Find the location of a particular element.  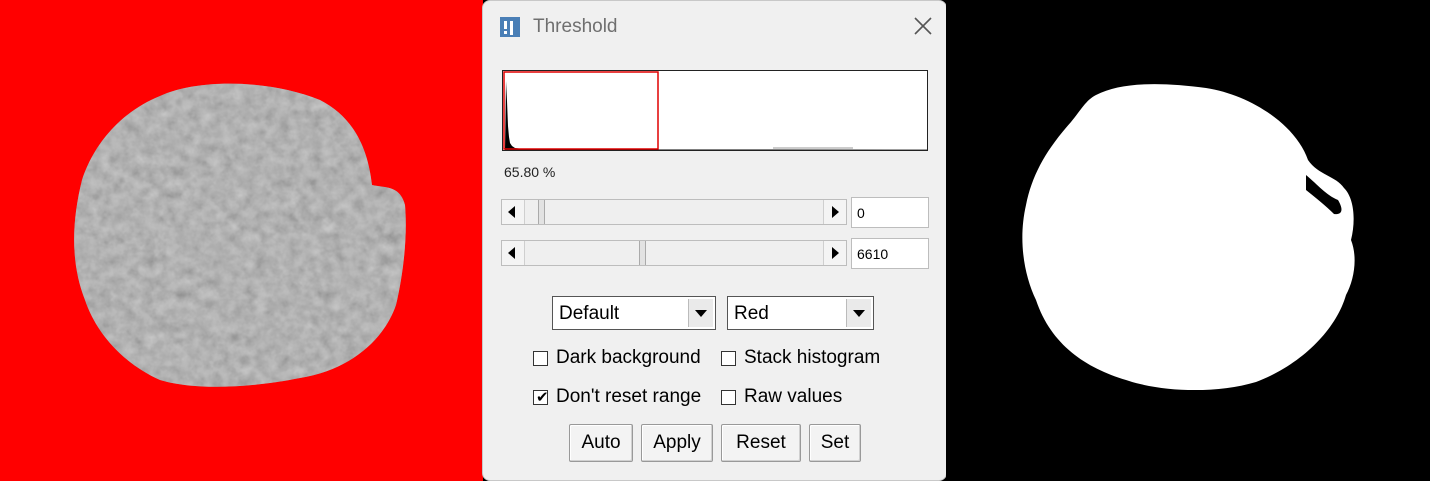

max-threshold-field is located at coordinates (890, 253).